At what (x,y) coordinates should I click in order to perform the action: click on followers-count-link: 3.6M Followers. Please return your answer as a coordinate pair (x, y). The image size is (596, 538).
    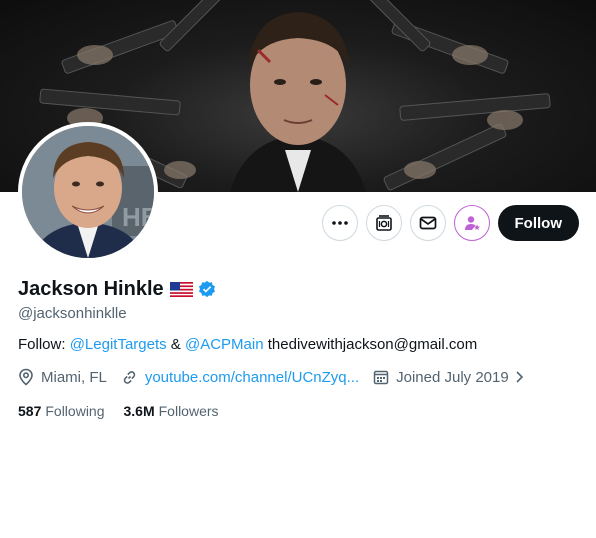
    Looking at the image, I should click on (171, 411).